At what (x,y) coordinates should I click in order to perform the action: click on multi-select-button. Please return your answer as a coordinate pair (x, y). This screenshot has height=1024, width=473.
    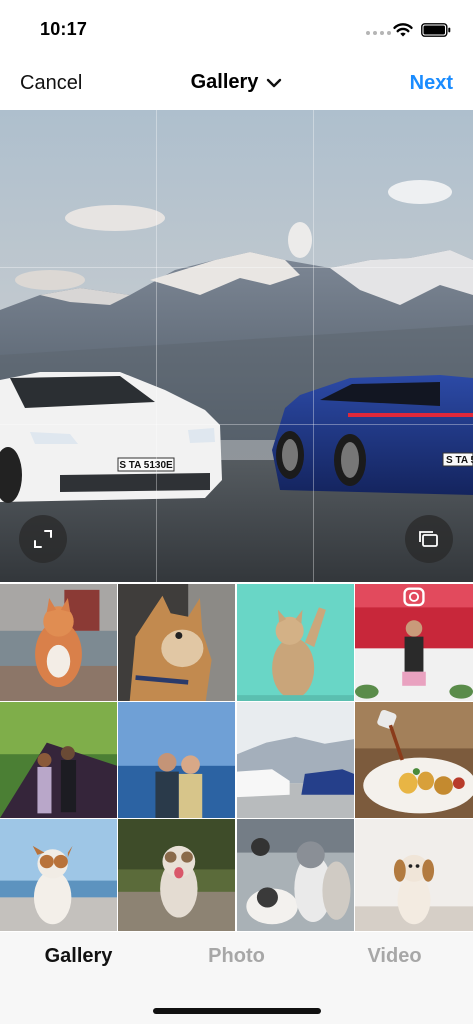
    Looking at the image, I should click on (429, 539).